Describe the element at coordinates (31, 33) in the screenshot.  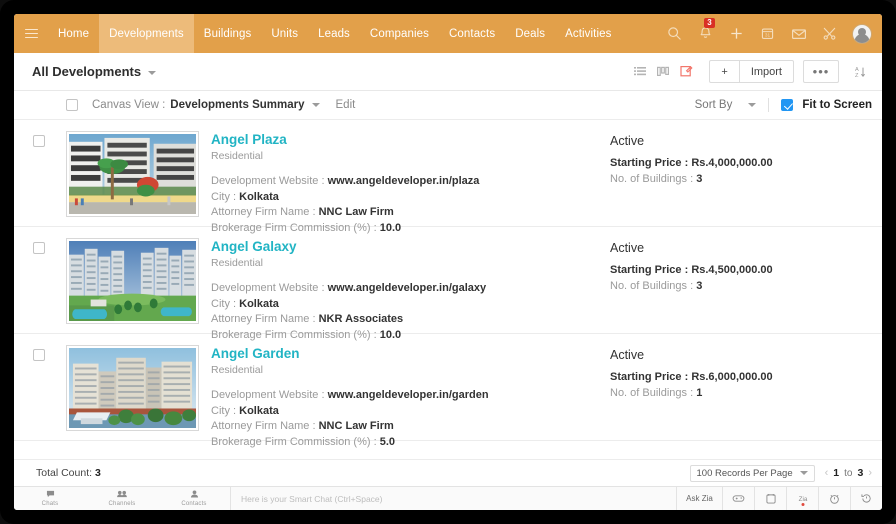
I see `hamburger-menu-icon` at that location.